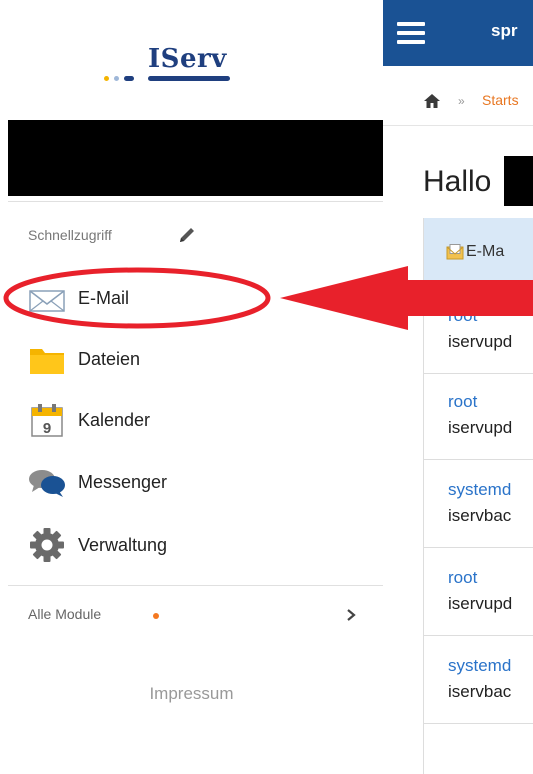  I want to click on logo-underline, so click(189, 78).